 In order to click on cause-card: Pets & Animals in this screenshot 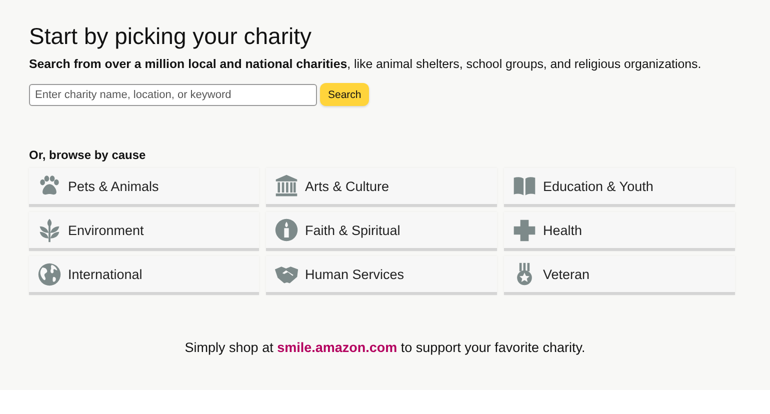, I will do `click(144, 187)`.